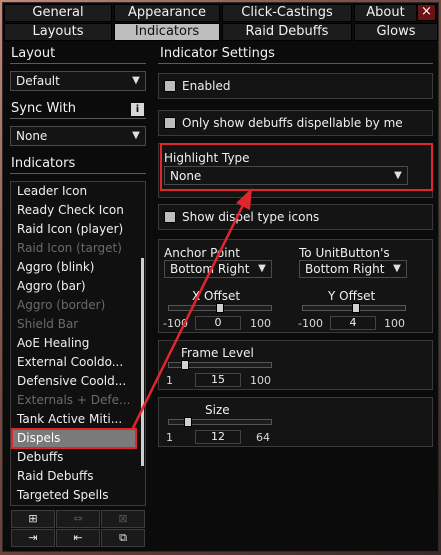 Image resolution: width=441 pixels, height=555 pixels. I want to click on dispels-annotation-box, so click(74, 438).